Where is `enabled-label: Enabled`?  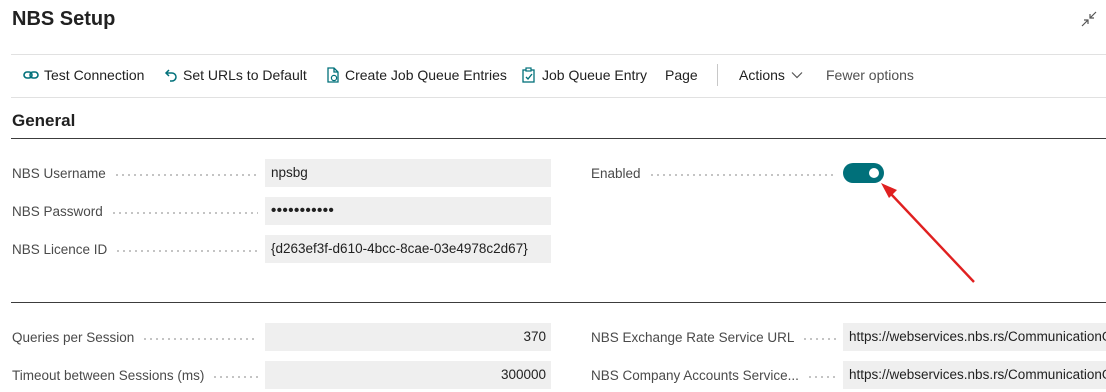 enabled-label: Enabled is located at coordinates (713, 173).